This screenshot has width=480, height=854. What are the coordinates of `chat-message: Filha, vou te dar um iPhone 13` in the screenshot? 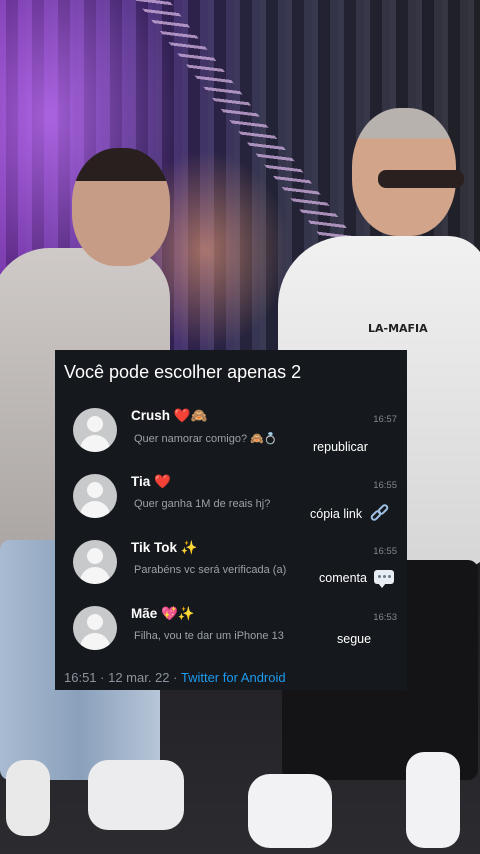 It's located at (209, 636).